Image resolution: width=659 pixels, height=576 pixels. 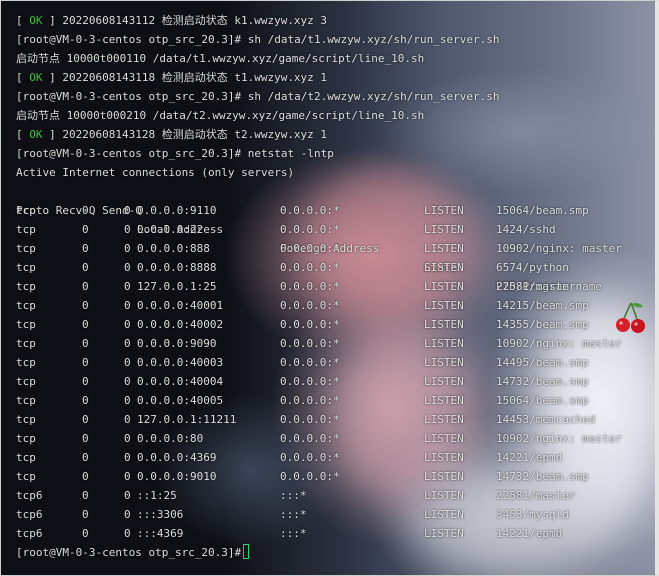 I want to click on cell-pid-program: 14732/beam.smp, so click(x=542, y=381).